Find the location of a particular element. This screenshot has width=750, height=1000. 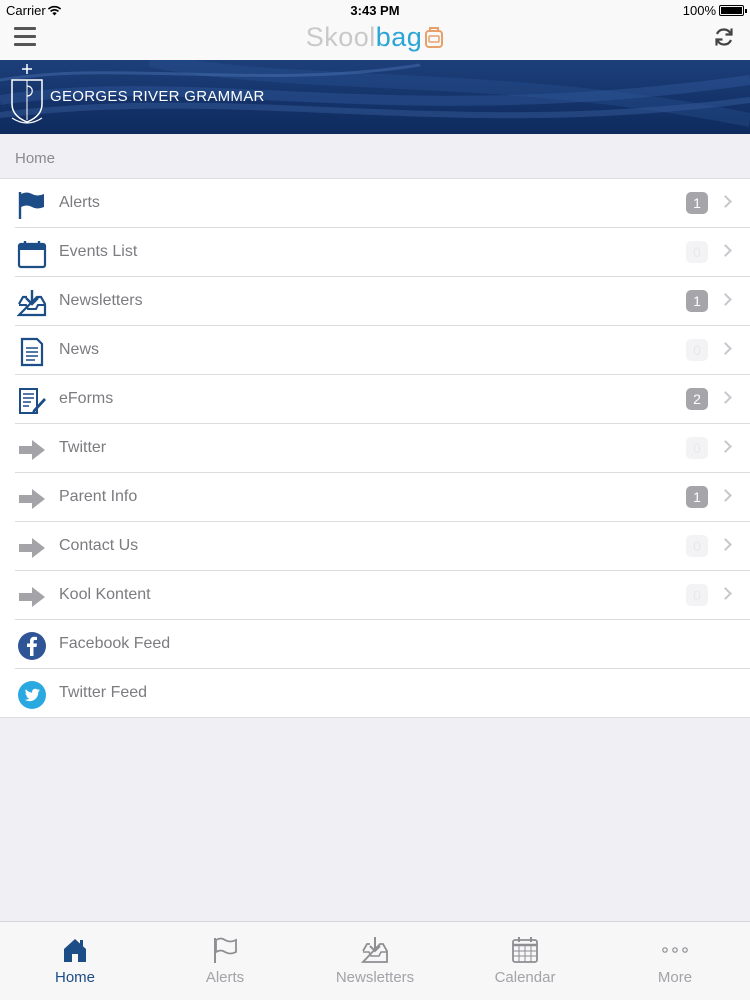

calendar-grid-icon is located at coordinates (525, 950).